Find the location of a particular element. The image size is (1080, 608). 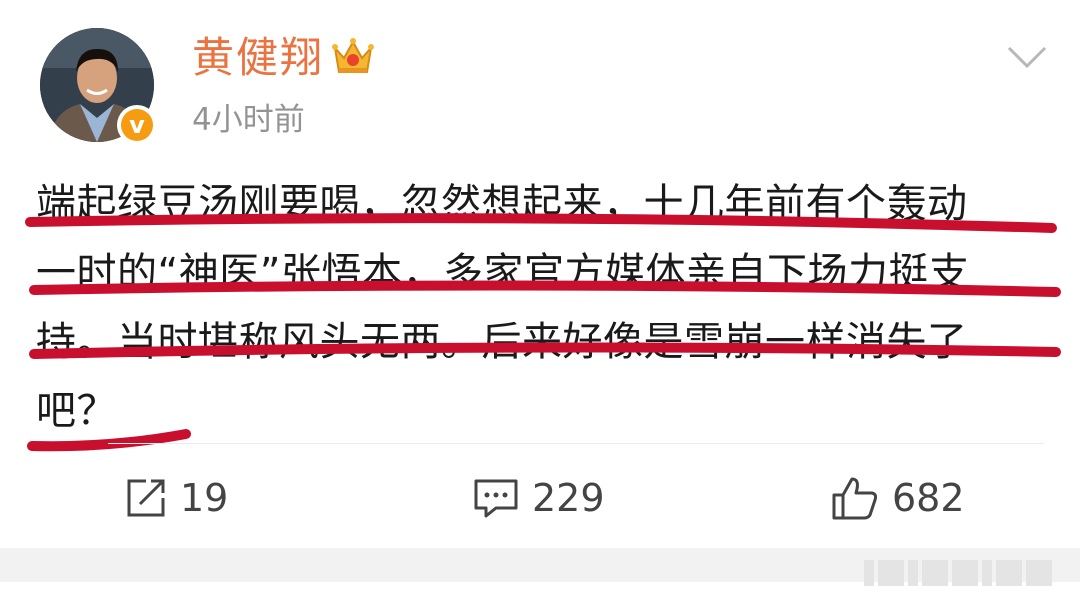

username: 黄健翔 is located at coordinates (258, 58).